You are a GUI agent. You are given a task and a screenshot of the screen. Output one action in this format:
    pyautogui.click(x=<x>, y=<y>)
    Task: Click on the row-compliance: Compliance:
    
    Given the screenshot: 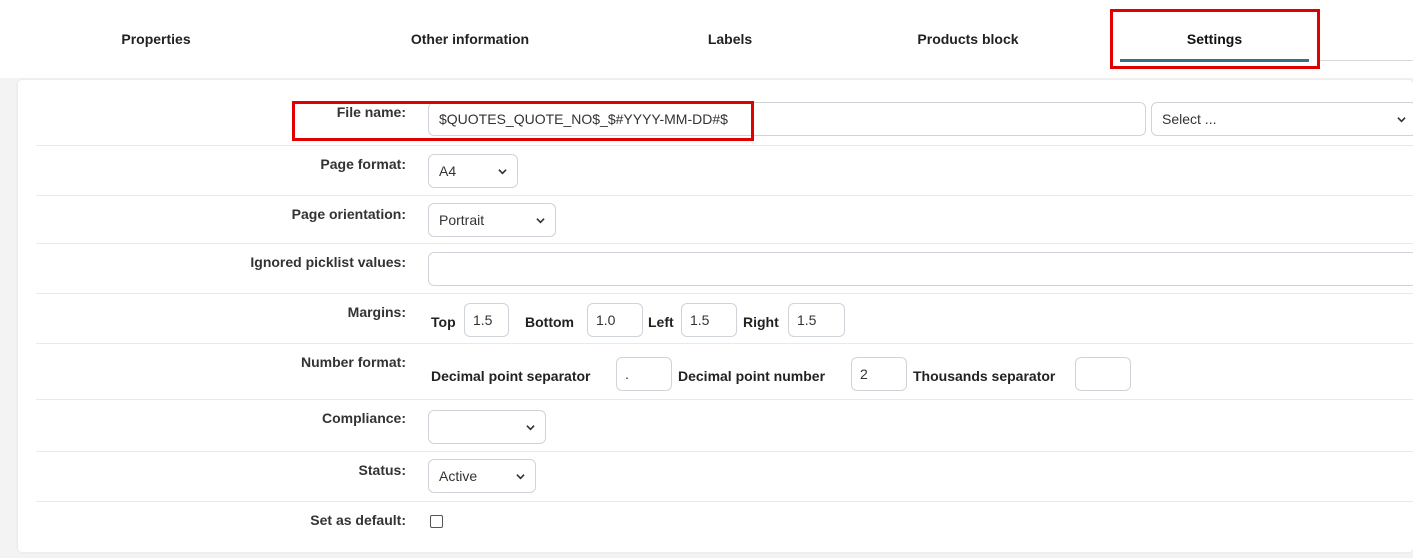 What is the action you would take?
    pyautogui.click(x=724, y=426)
    